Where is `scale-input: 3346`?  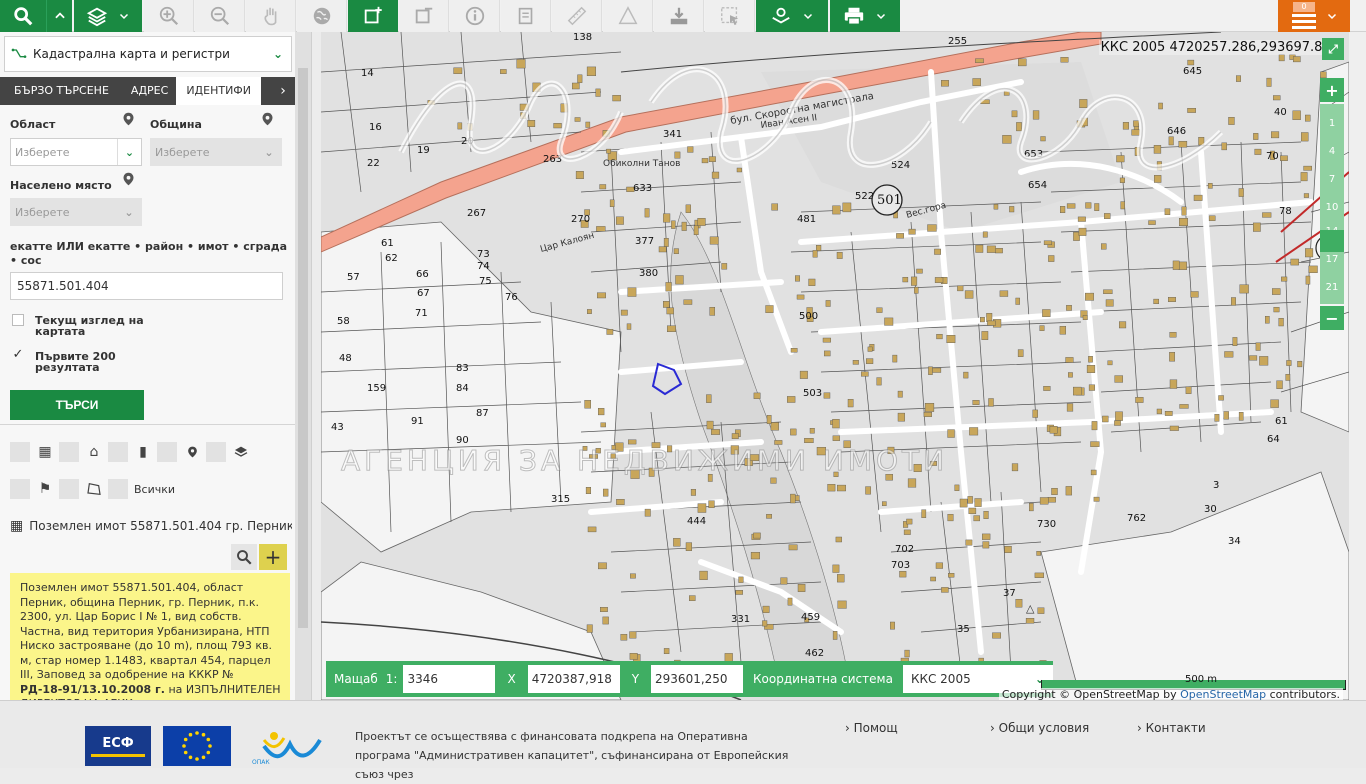 scale-input: 3346 is located at coordinates (449, 679).